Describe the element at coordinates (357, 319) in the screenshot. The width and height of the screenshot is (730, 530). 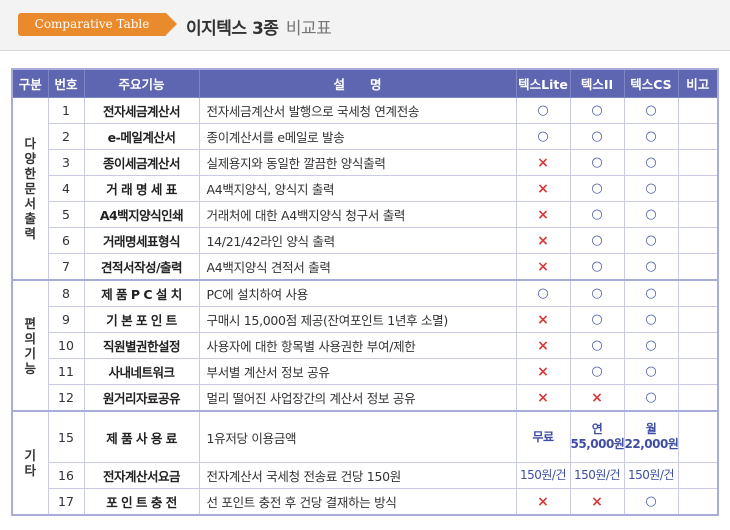
I see `feature-description: 구매시 15,000점 제공(잔여포인트 1년후 소멸)` at that location.